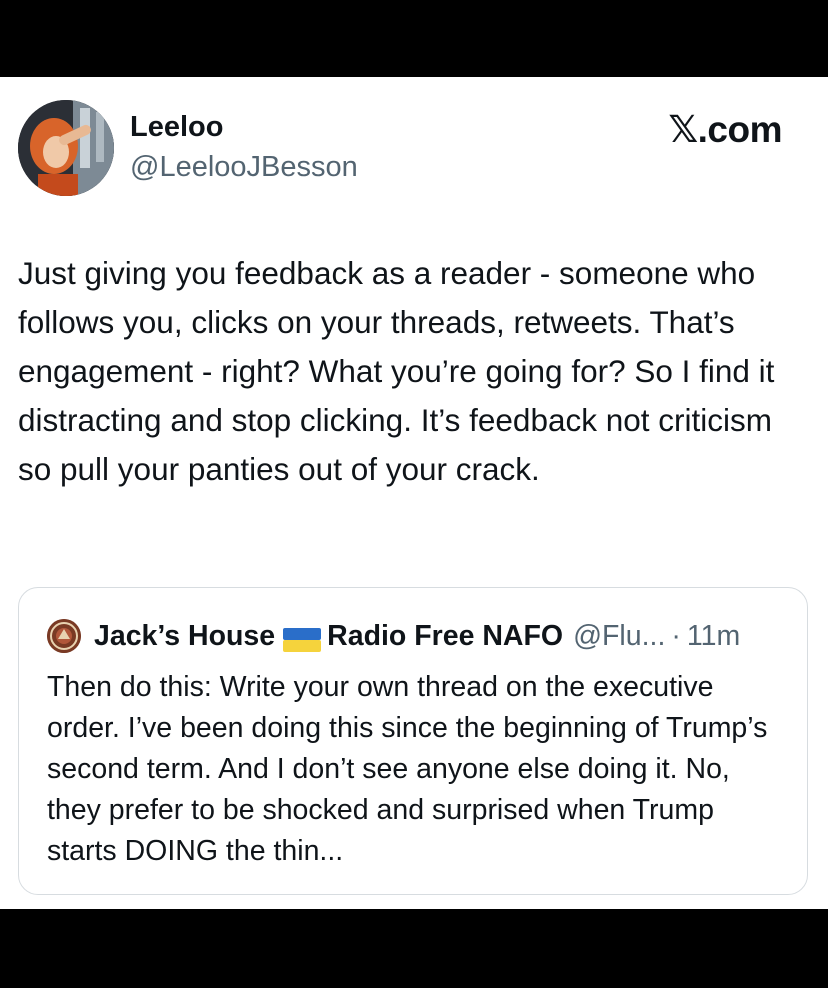 The width and height of the screenshot is (828, 988). What do you see at coordinates (66, 148) in the screenshot?
I see `author-avatar` at bounding box center [66, 148].